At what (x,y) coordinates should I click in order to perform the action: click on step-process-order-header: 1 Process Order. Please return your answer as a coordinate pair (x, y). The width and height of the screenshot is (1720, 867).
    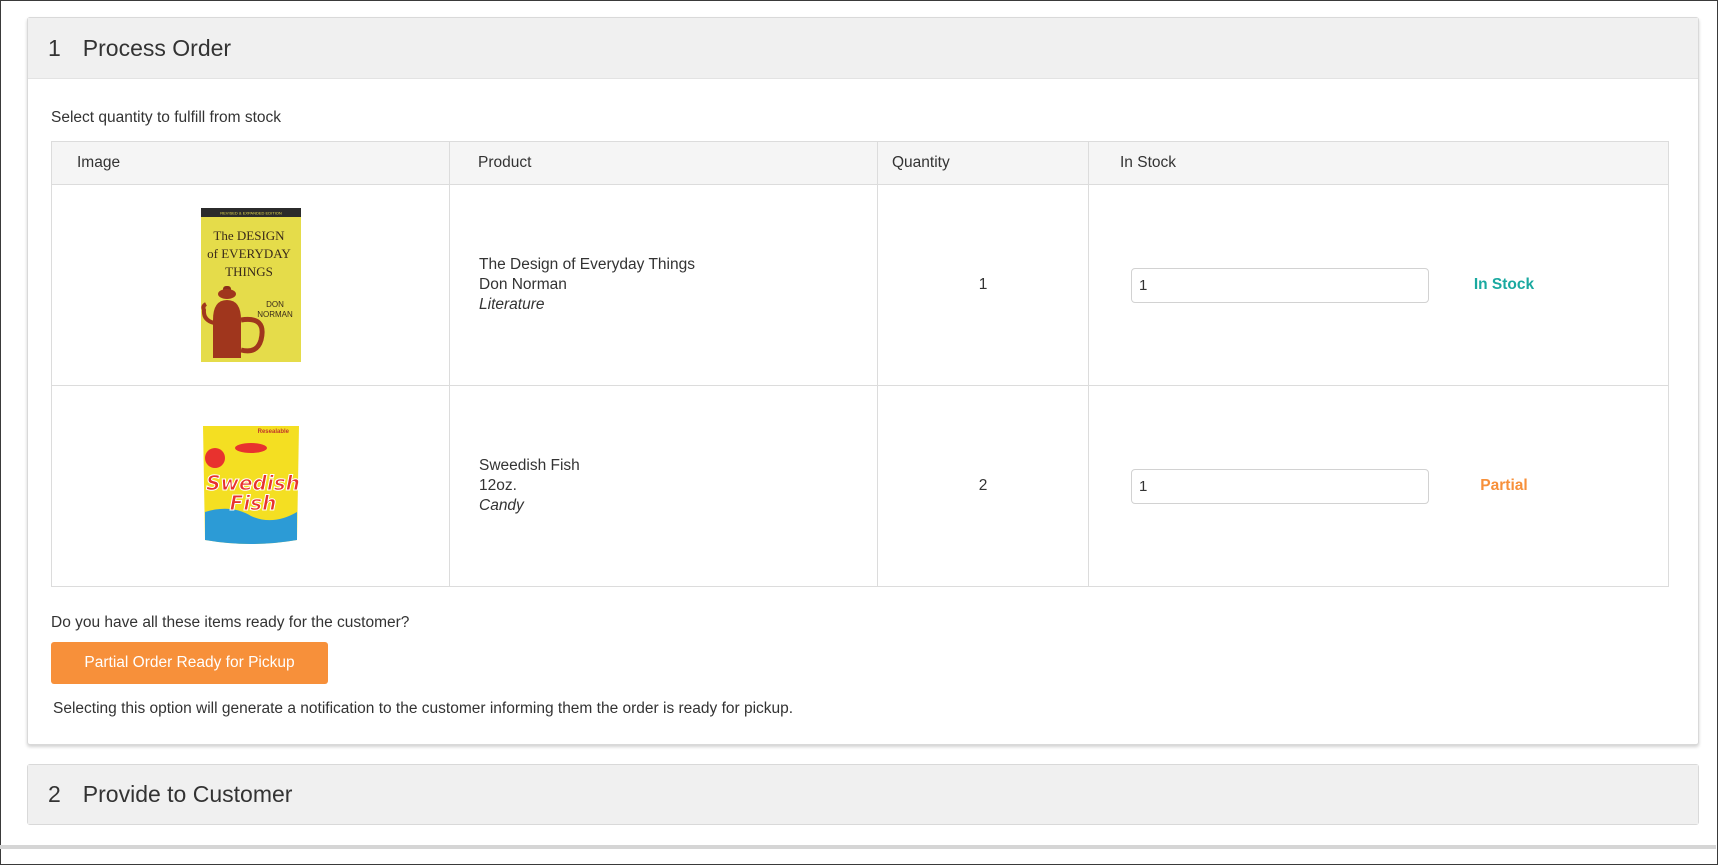
    Looking at the image, I should click on (863, 48).